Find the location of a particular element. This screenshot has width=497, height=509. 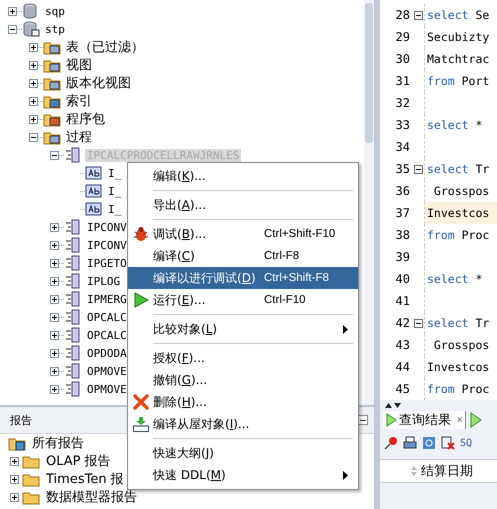

line-number: 44 is located at coordinates (402, 367).